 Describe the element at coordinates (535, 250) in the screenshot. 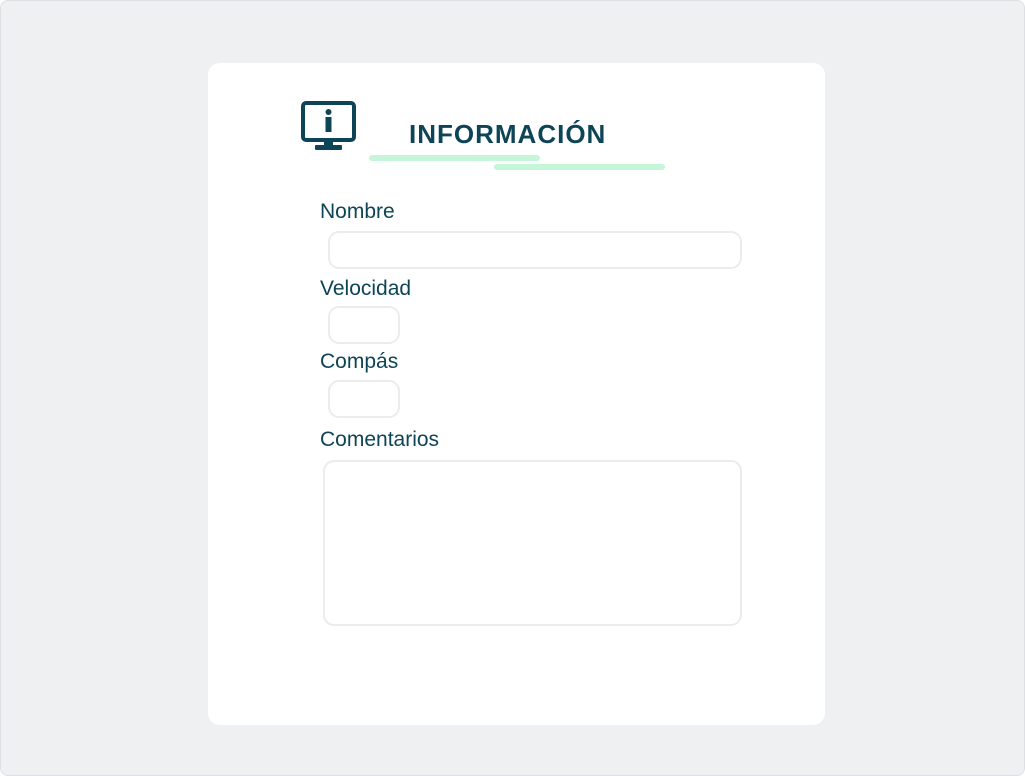

I see `nombre-input` at that location.